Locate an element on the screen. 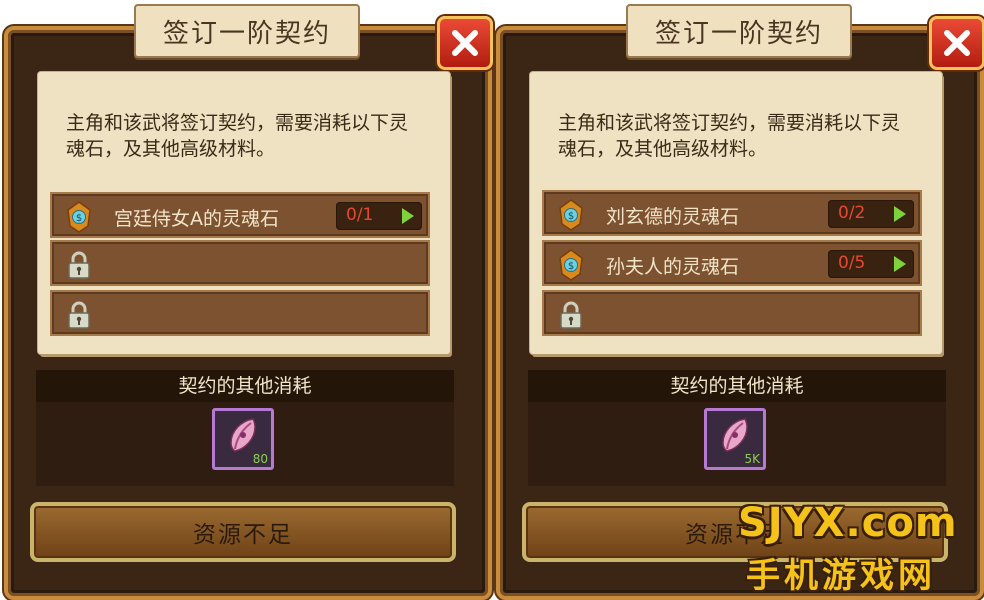  soul-stone-name: 宫廷侍女A的灵魂石 is located at coordinates (196, 219).